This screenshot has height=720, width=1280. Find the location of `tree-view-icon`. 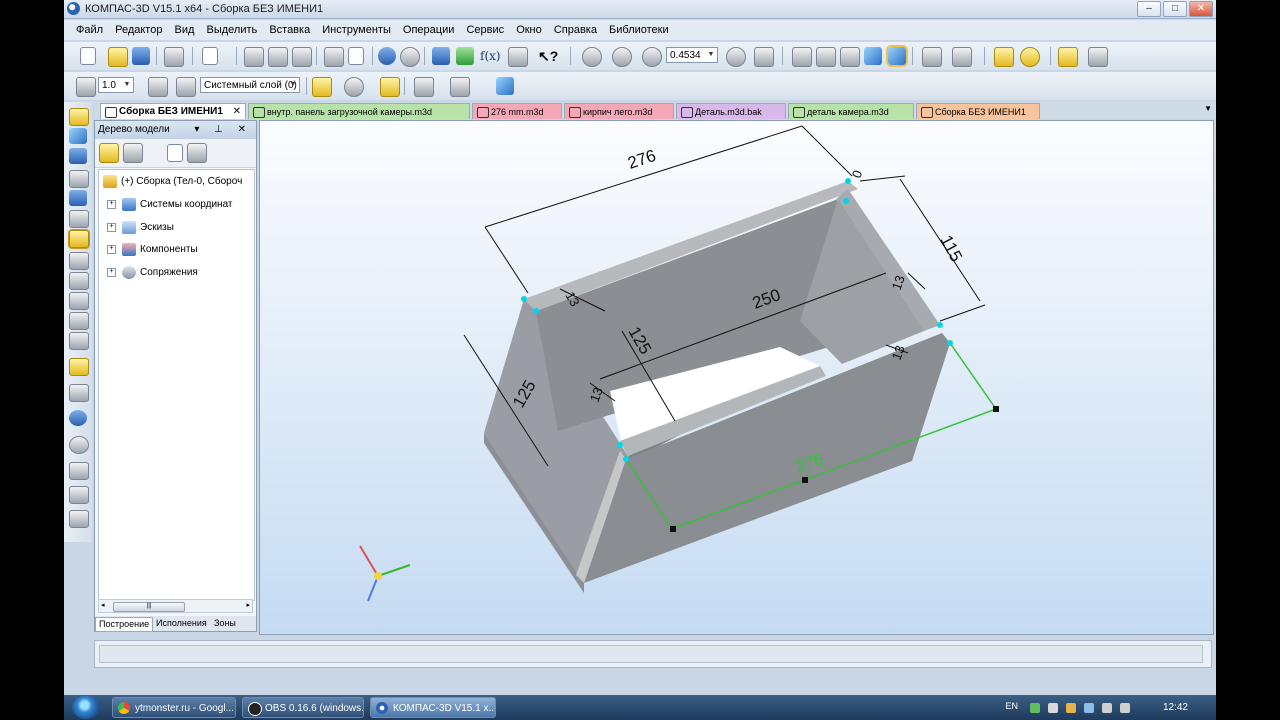

tree-view-icon is located at coordinates (133, 153).